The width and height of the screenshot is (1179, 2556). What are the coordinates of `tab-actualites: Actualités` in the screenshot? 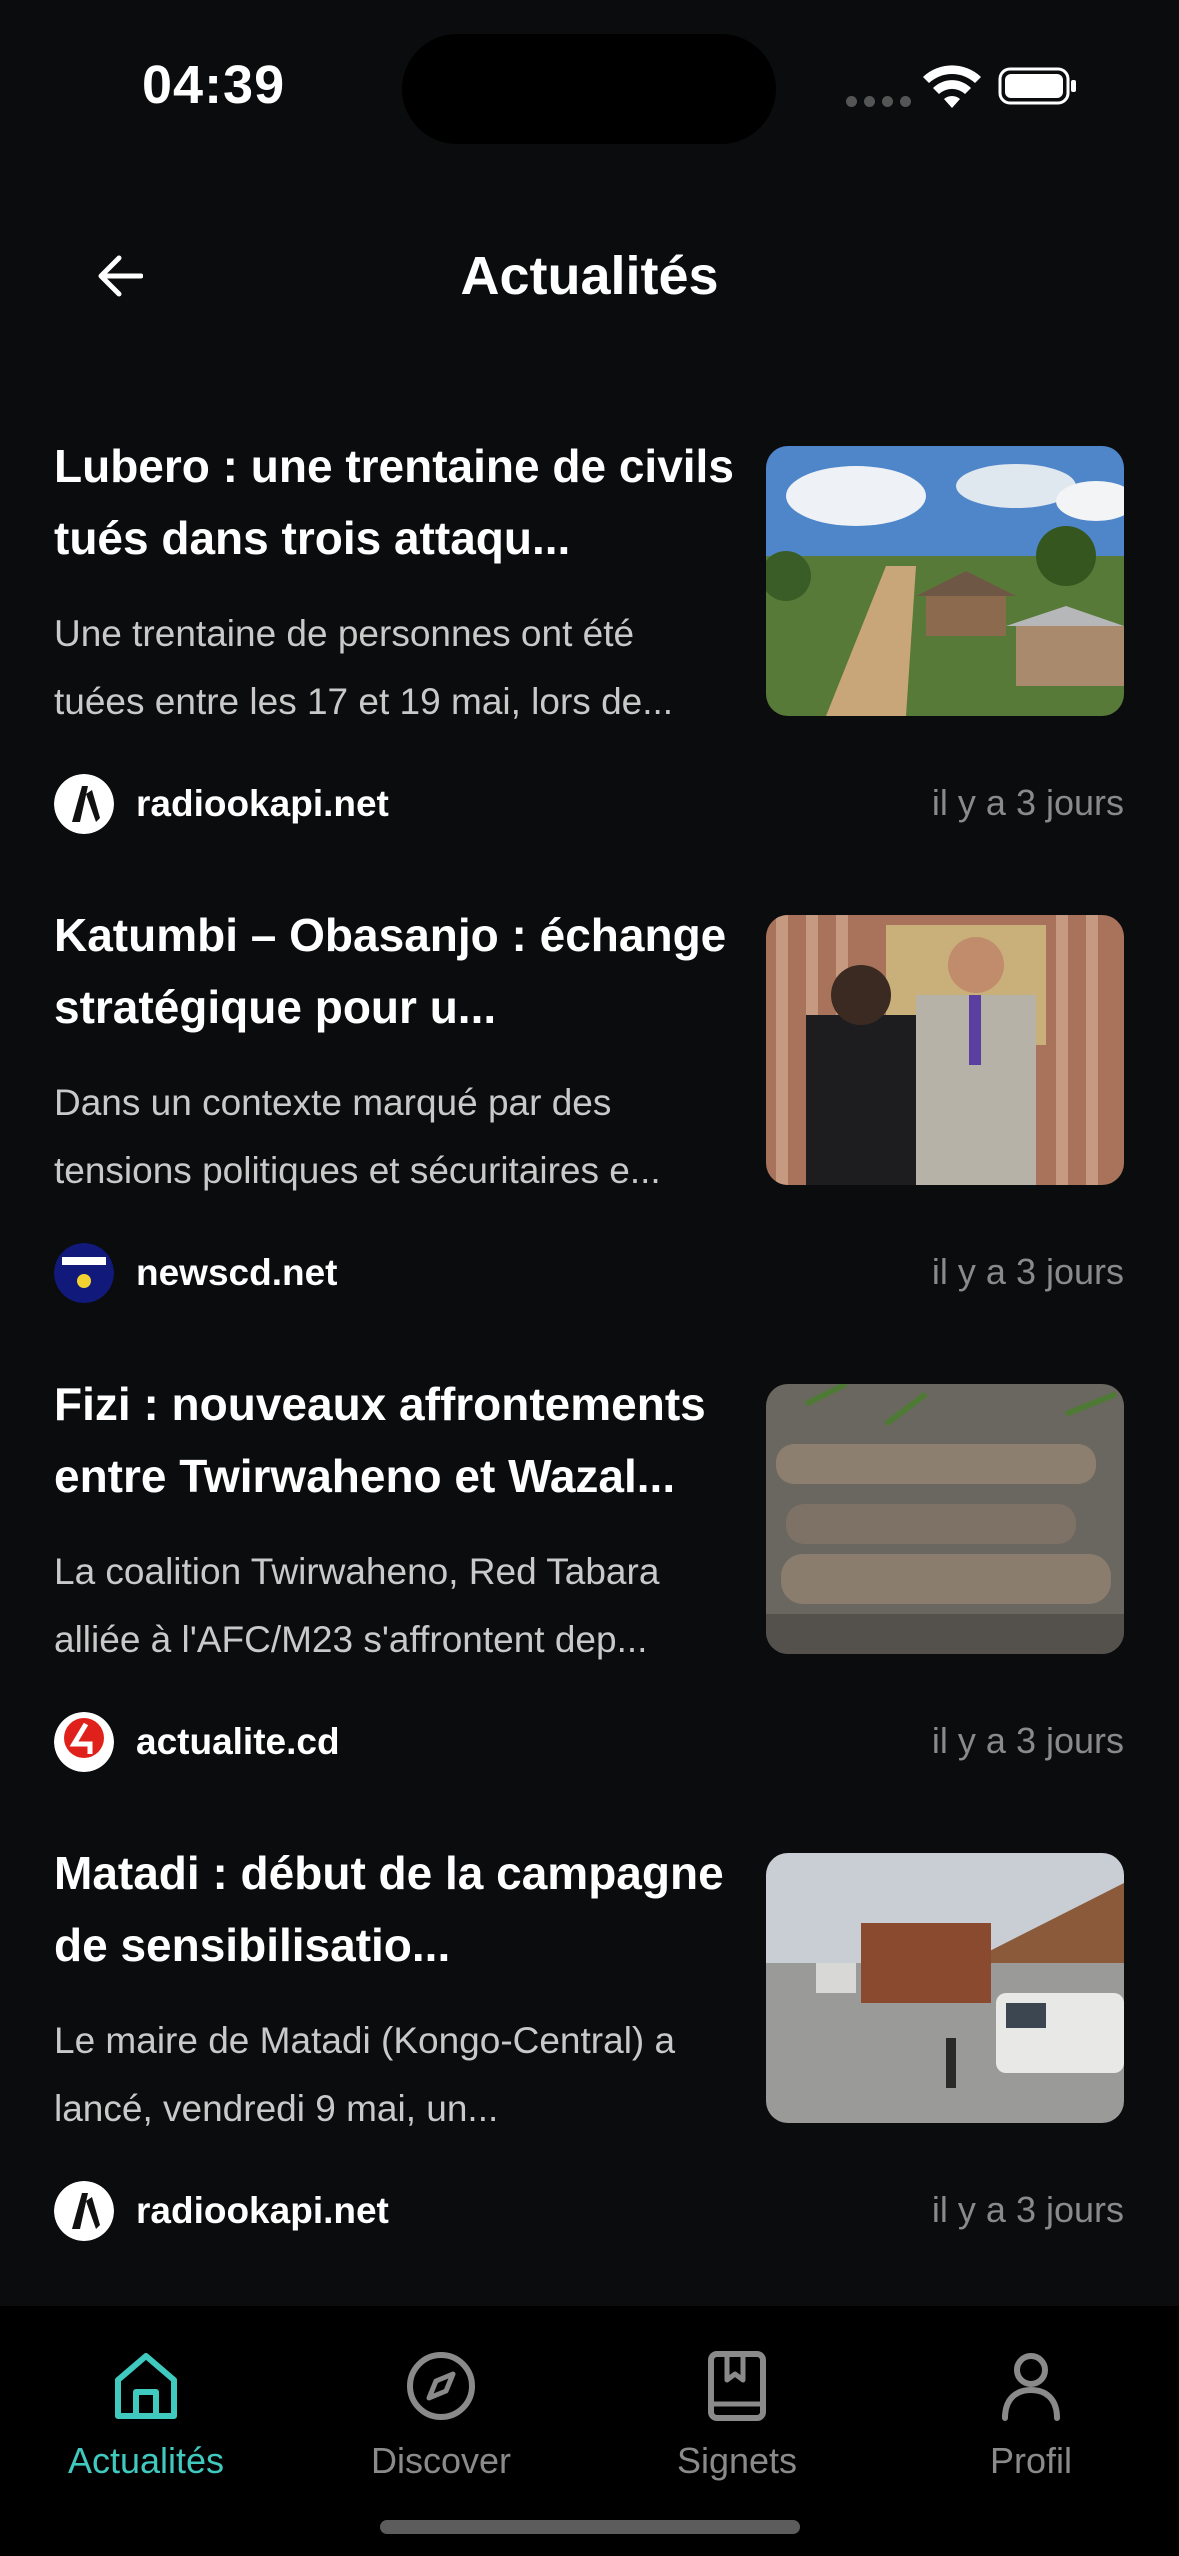 It's located at (146, 2416).